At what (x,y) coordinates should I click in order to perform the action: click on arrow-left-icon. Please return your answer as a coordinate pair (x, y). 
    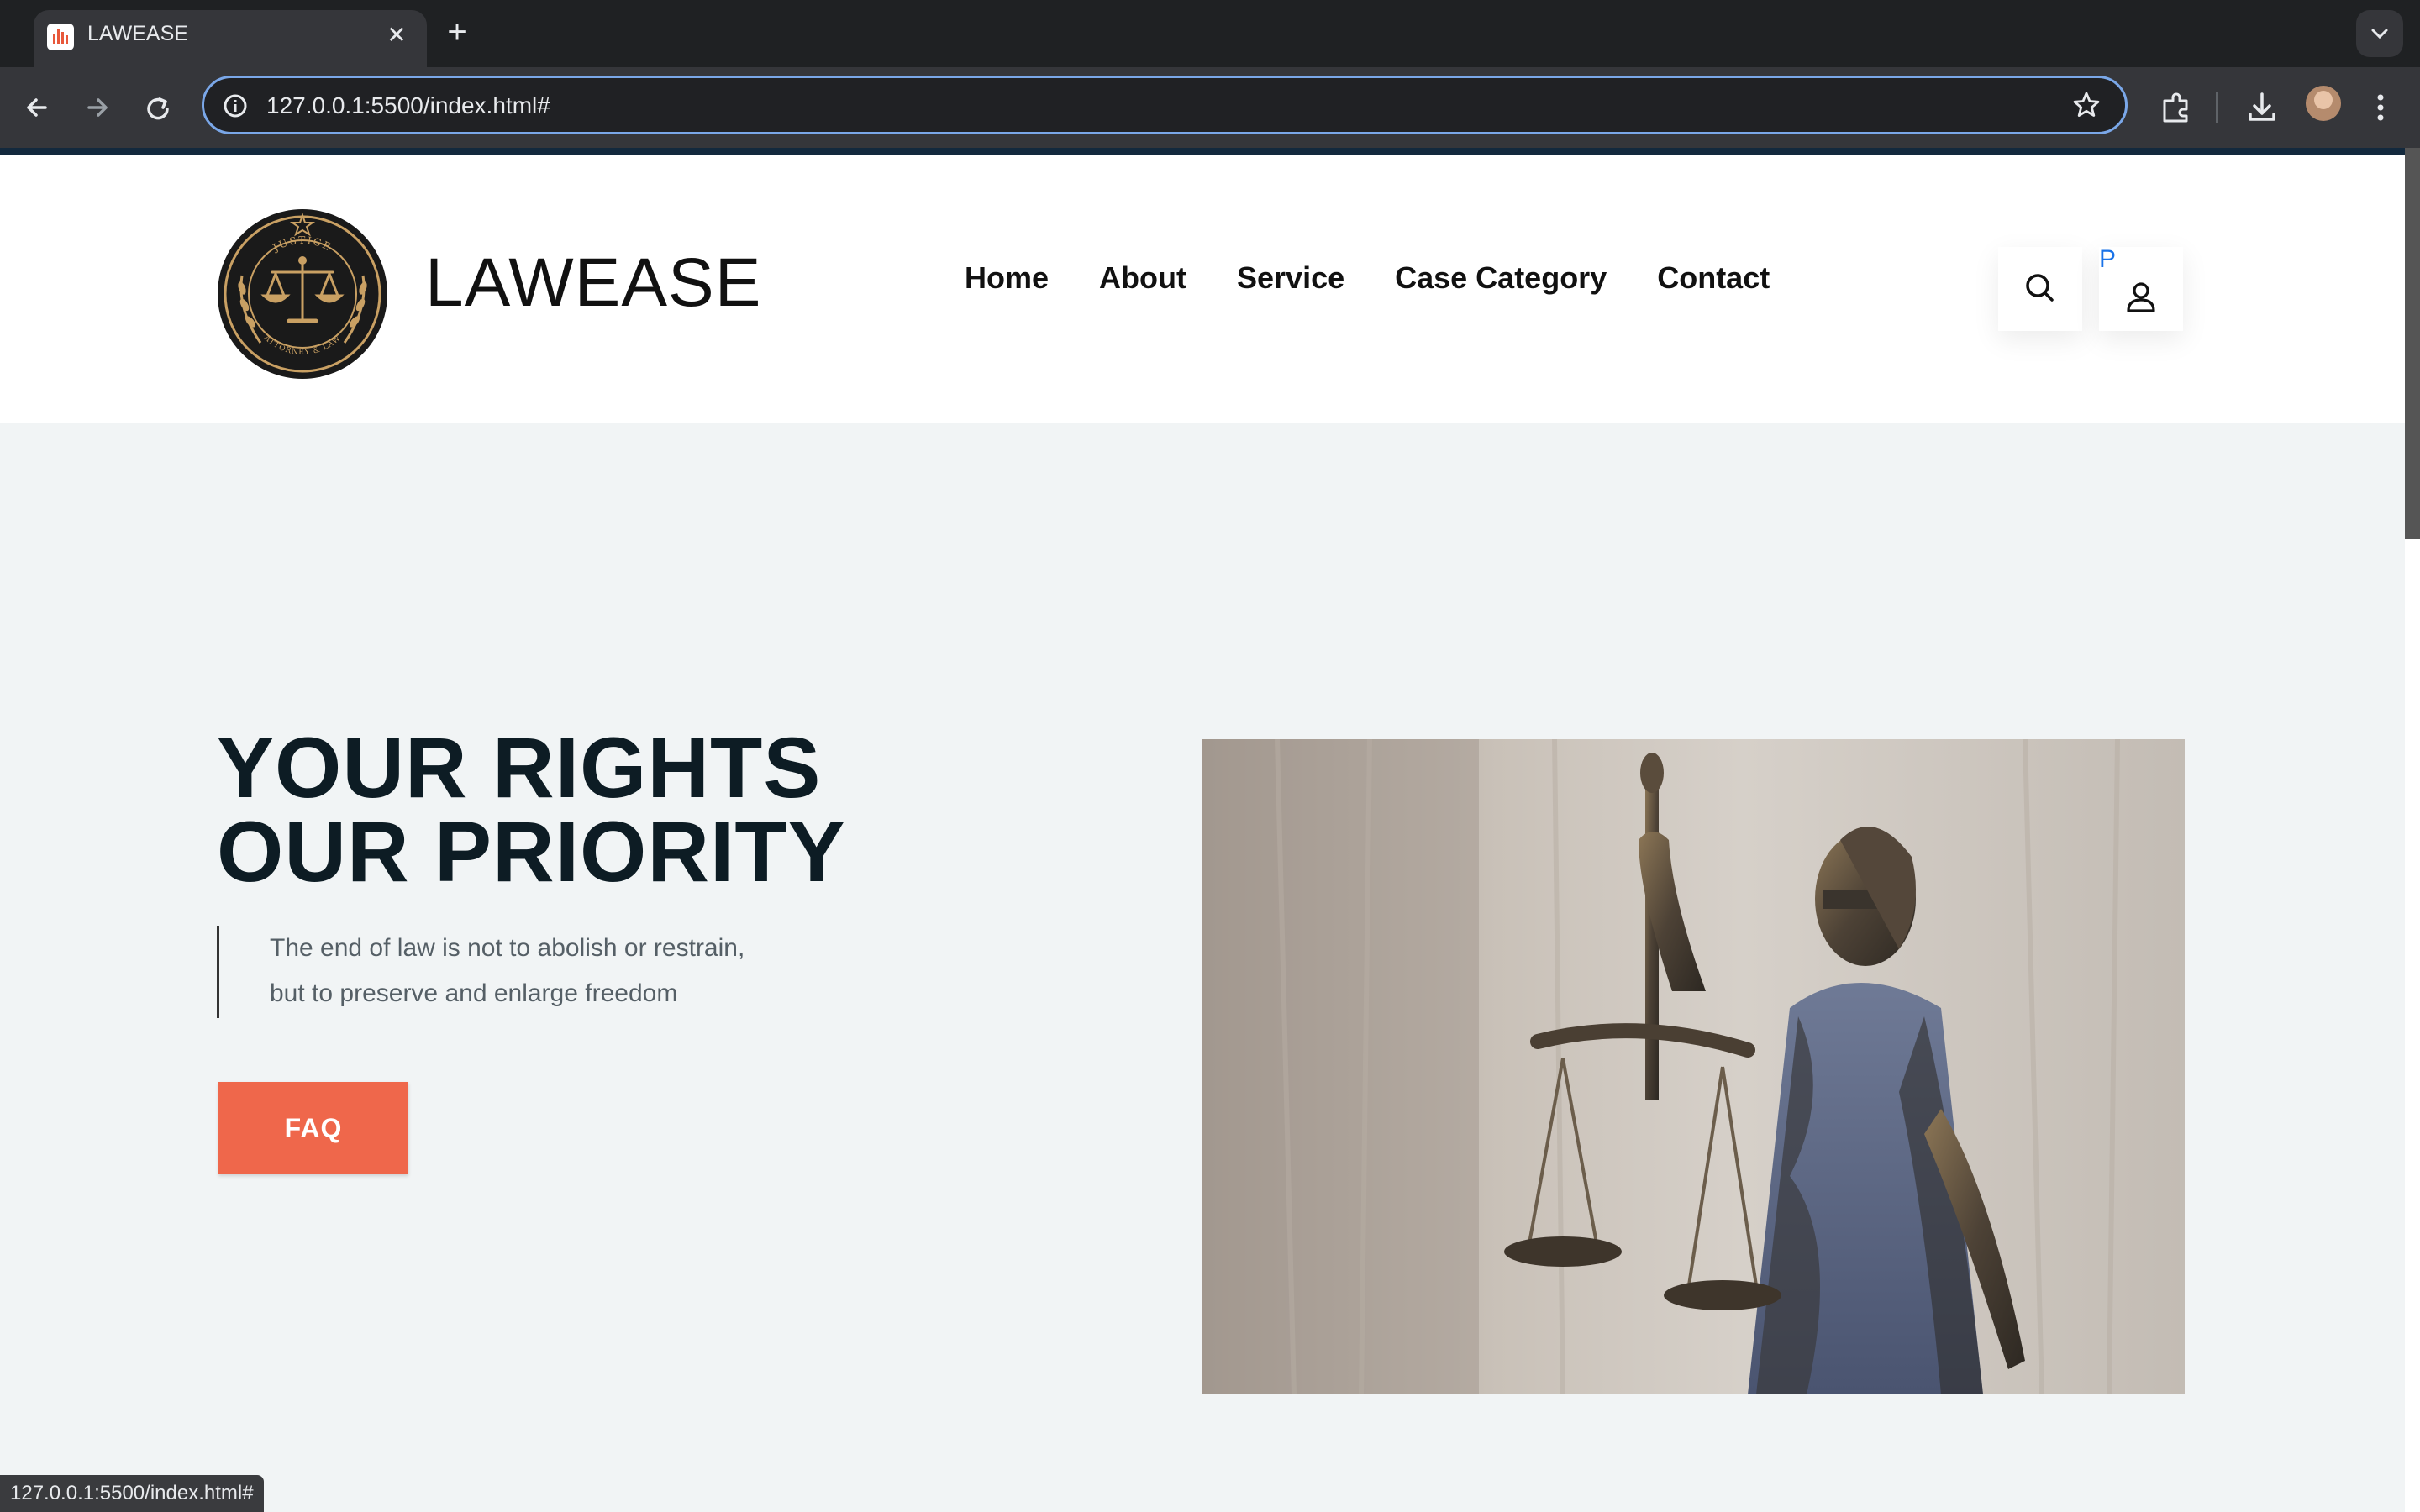
    Looking at the image, I should click on (37, 107).